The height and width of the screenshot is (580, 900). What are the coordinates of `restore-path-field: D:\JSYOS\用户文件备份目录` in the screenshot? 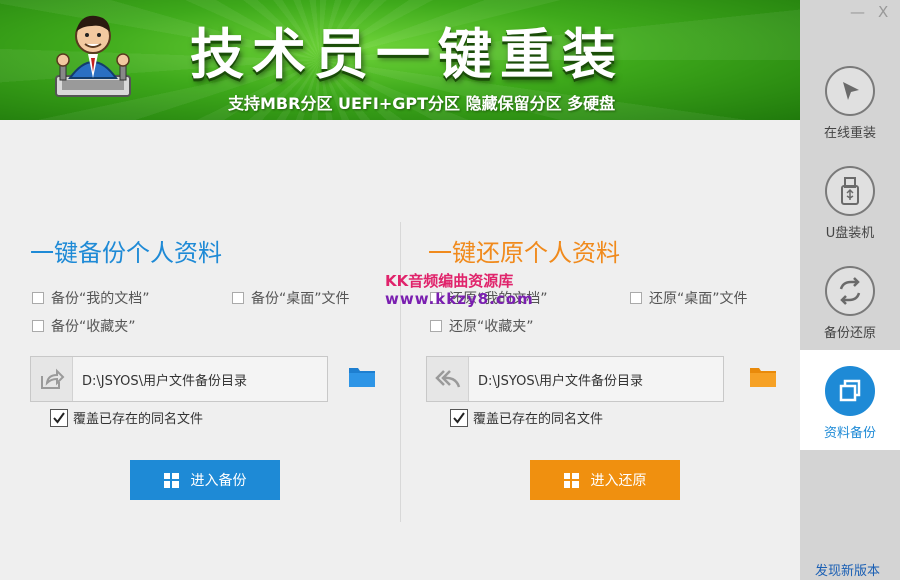 It's located at (575, 379).